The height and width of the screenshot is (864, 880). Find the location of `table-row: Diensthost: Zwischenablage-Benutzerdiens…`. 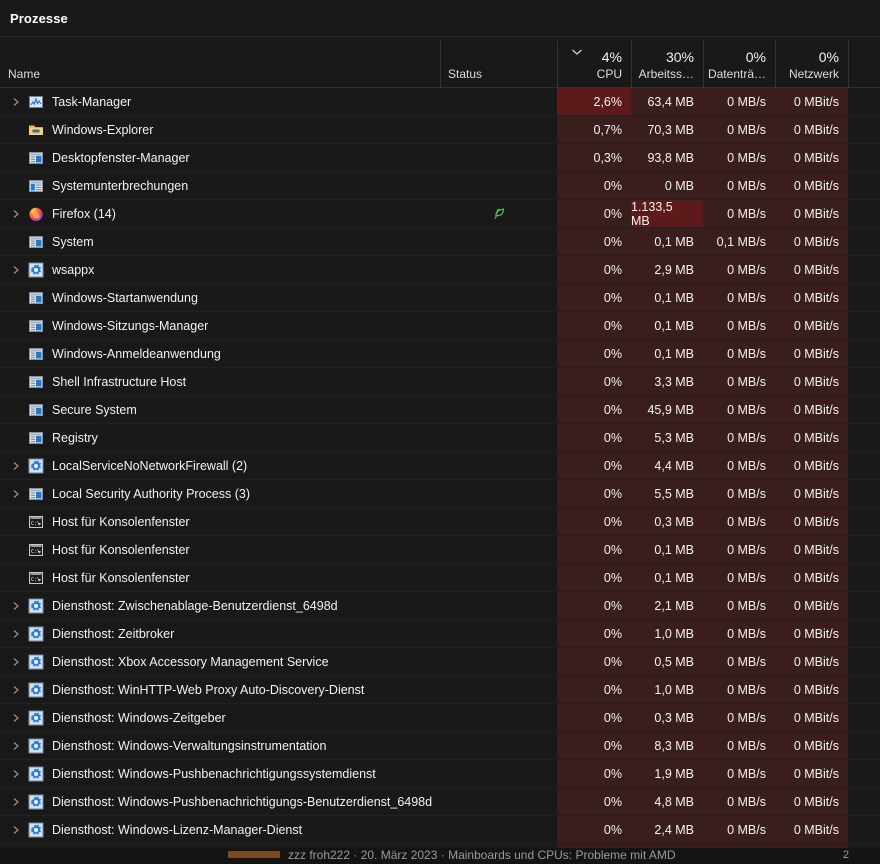

table-row: Diensthost: Zwischenablage-Benutzerdiens… is located at coordinates (440, 606).